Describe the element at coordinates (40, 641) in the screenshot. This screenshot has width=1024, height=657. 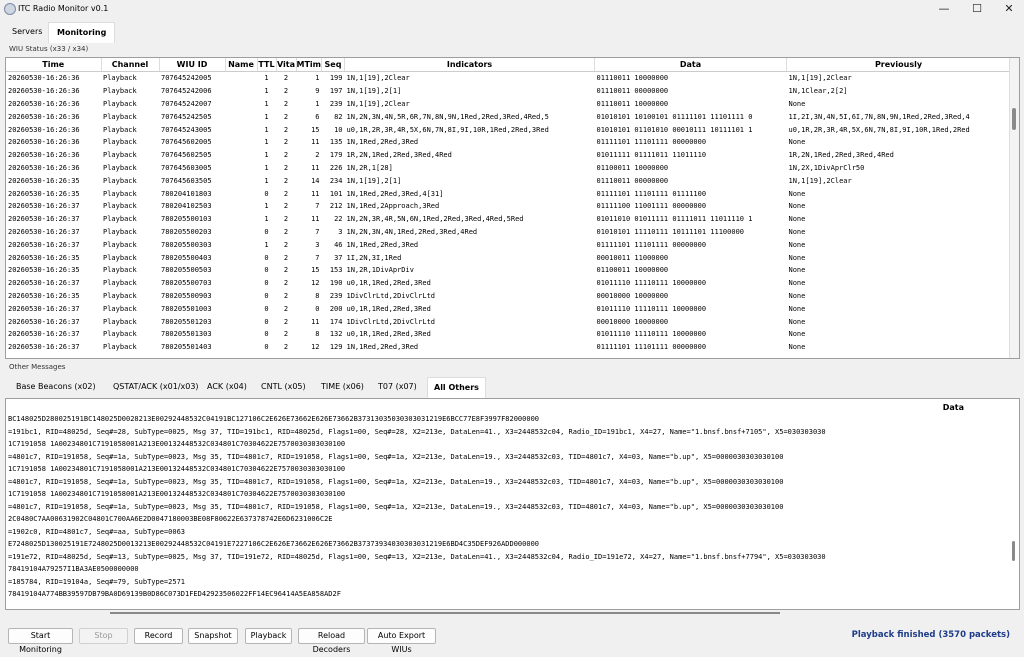
I see `start-monitoring-button: Start Monitoring` at that location.